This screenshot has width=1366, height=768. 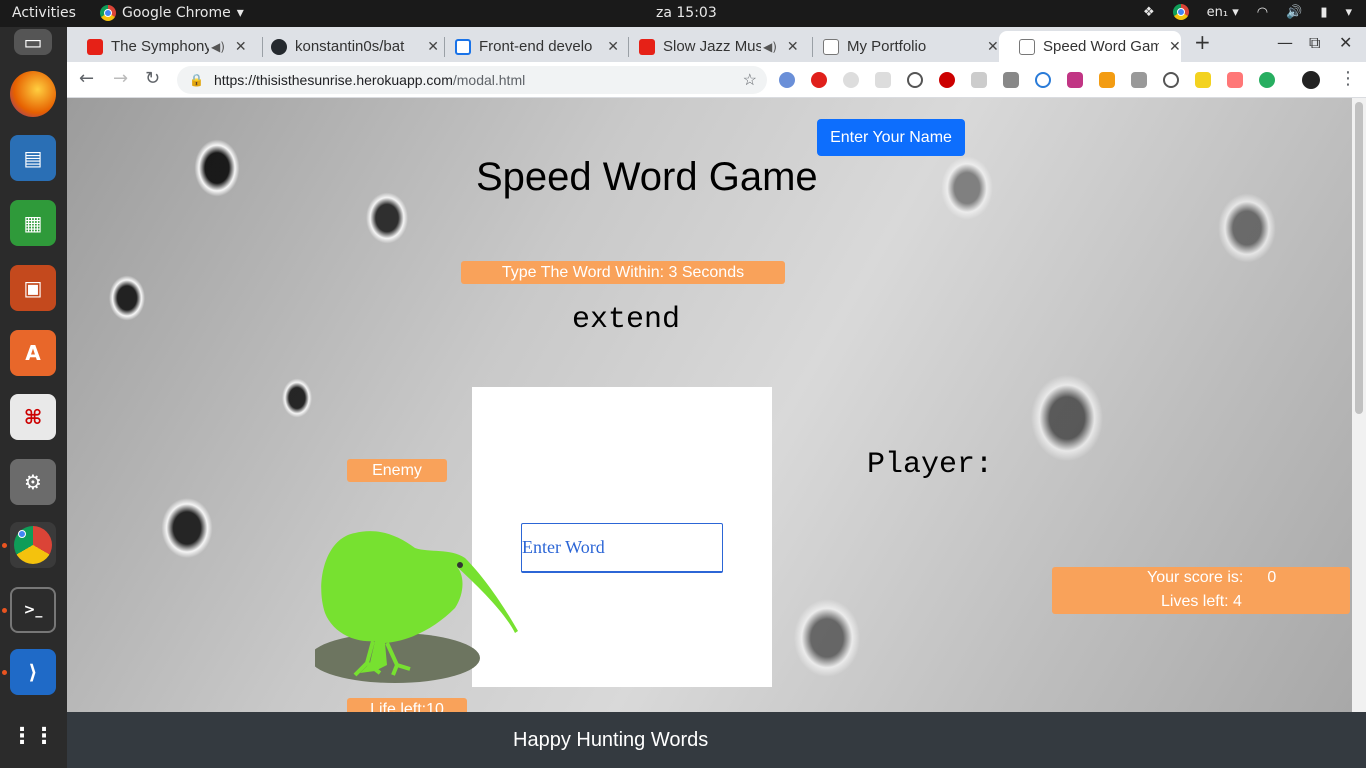 I want to click on url-host: https://thisisthesunrise.herokuapp.com, so click(x=333, y=80).